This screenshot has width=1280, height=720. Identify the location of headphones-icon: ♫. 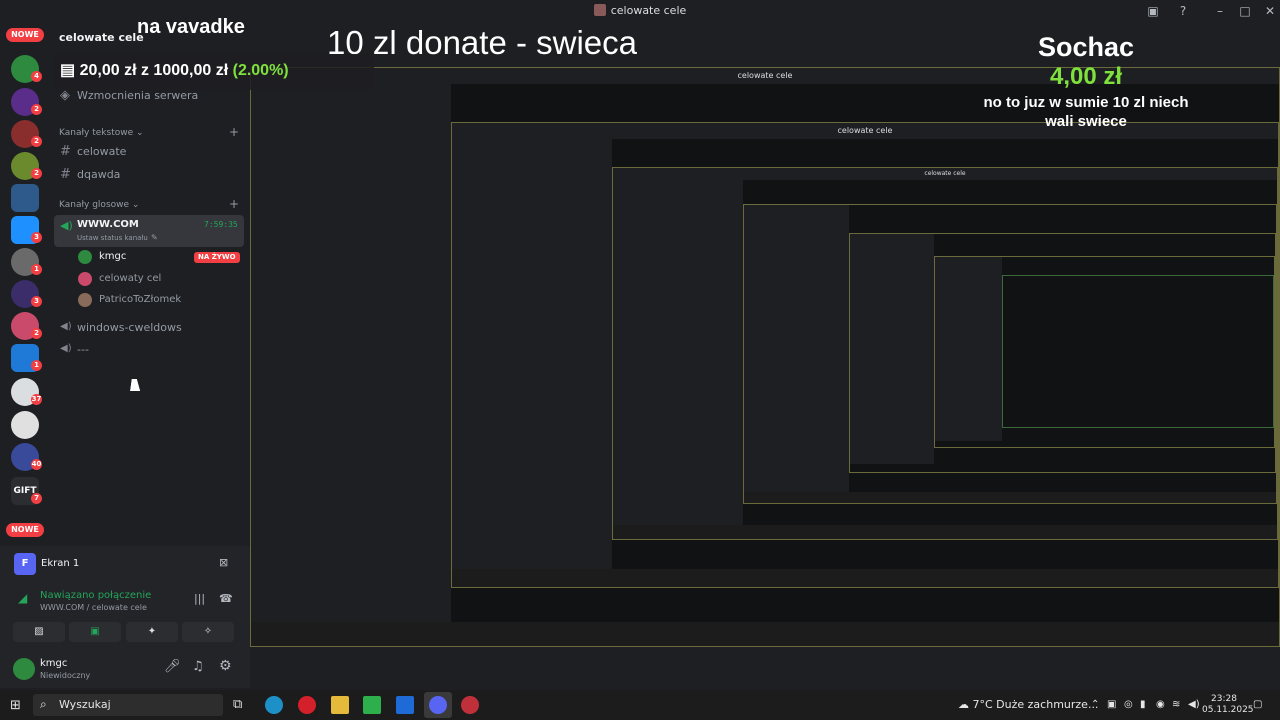
(198, 666).